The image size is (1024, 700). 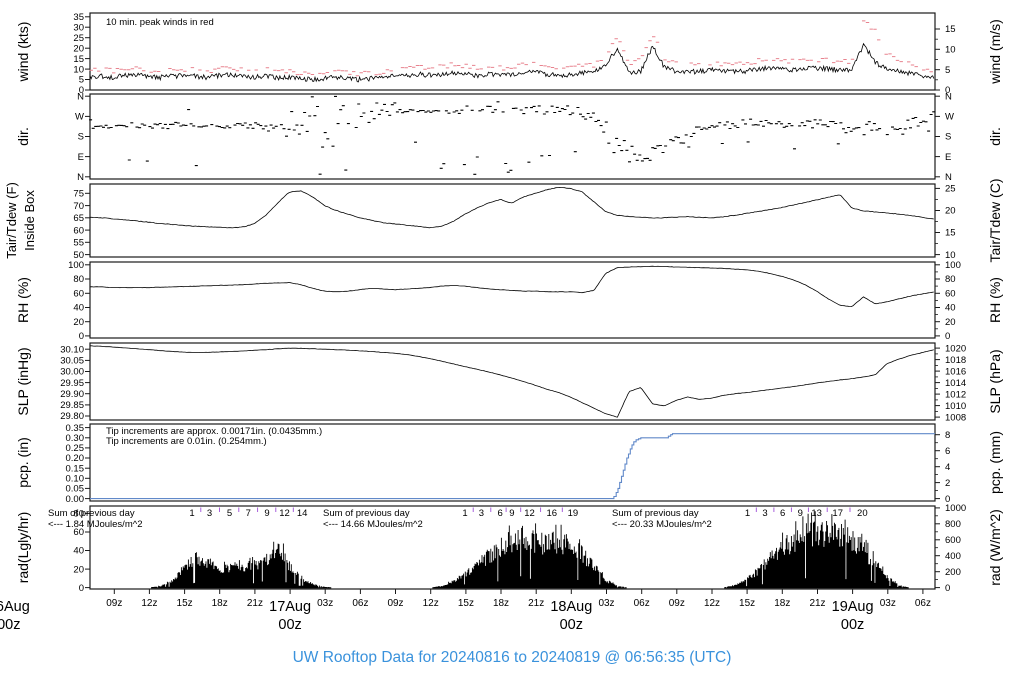 What do you see at coordinates (529, 513) in the screenshot?
I see `rad-hour-label: 12` at bounding box center [529, 513].